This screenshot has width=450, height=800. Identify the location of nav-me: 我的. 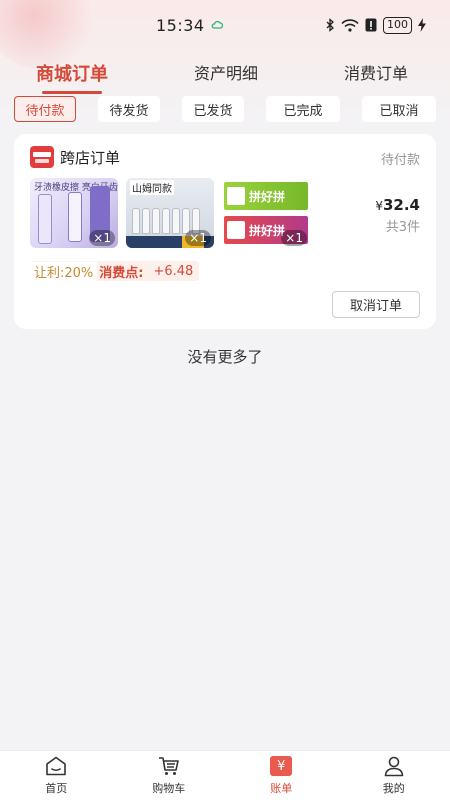
(394, 775).